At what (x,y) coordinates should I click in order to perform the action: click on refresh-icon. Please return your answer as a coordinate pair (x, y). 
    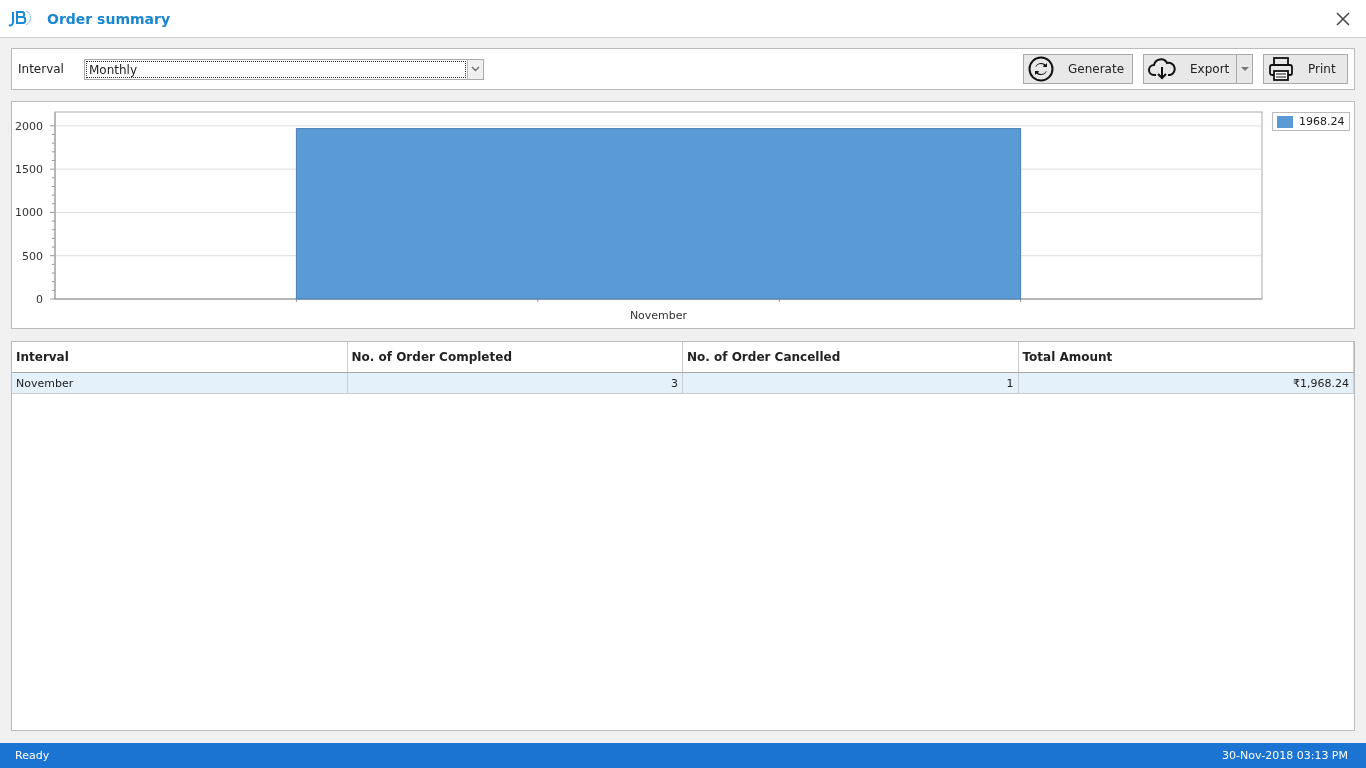
    Looking at the image, I should click on (1041, 69).